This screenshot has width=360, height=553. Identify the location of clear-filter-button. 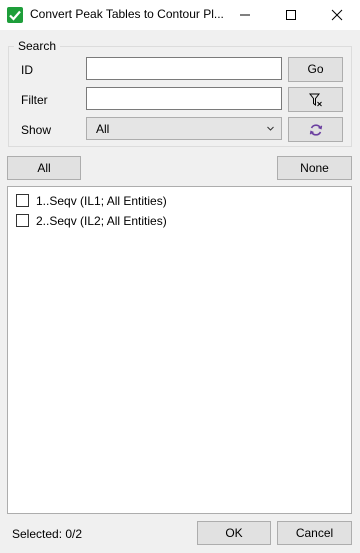
(315, 99).